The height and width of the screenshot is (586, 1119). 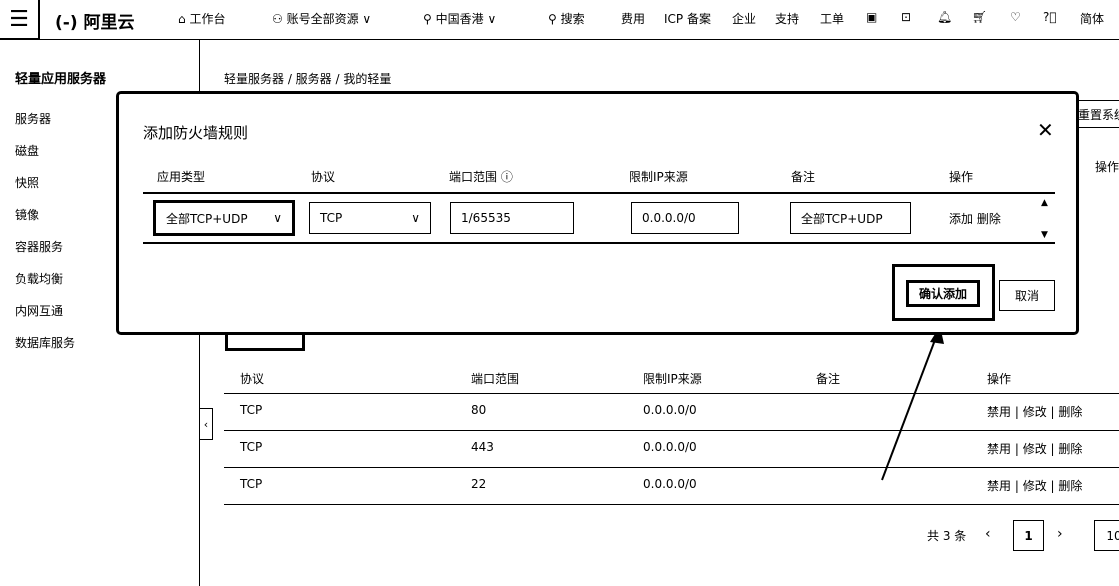 What do you see at coordinates (1044, 203) in the screenshot?
I see `scroll-up-icon: ▲` at bounding box center [1044, 203].